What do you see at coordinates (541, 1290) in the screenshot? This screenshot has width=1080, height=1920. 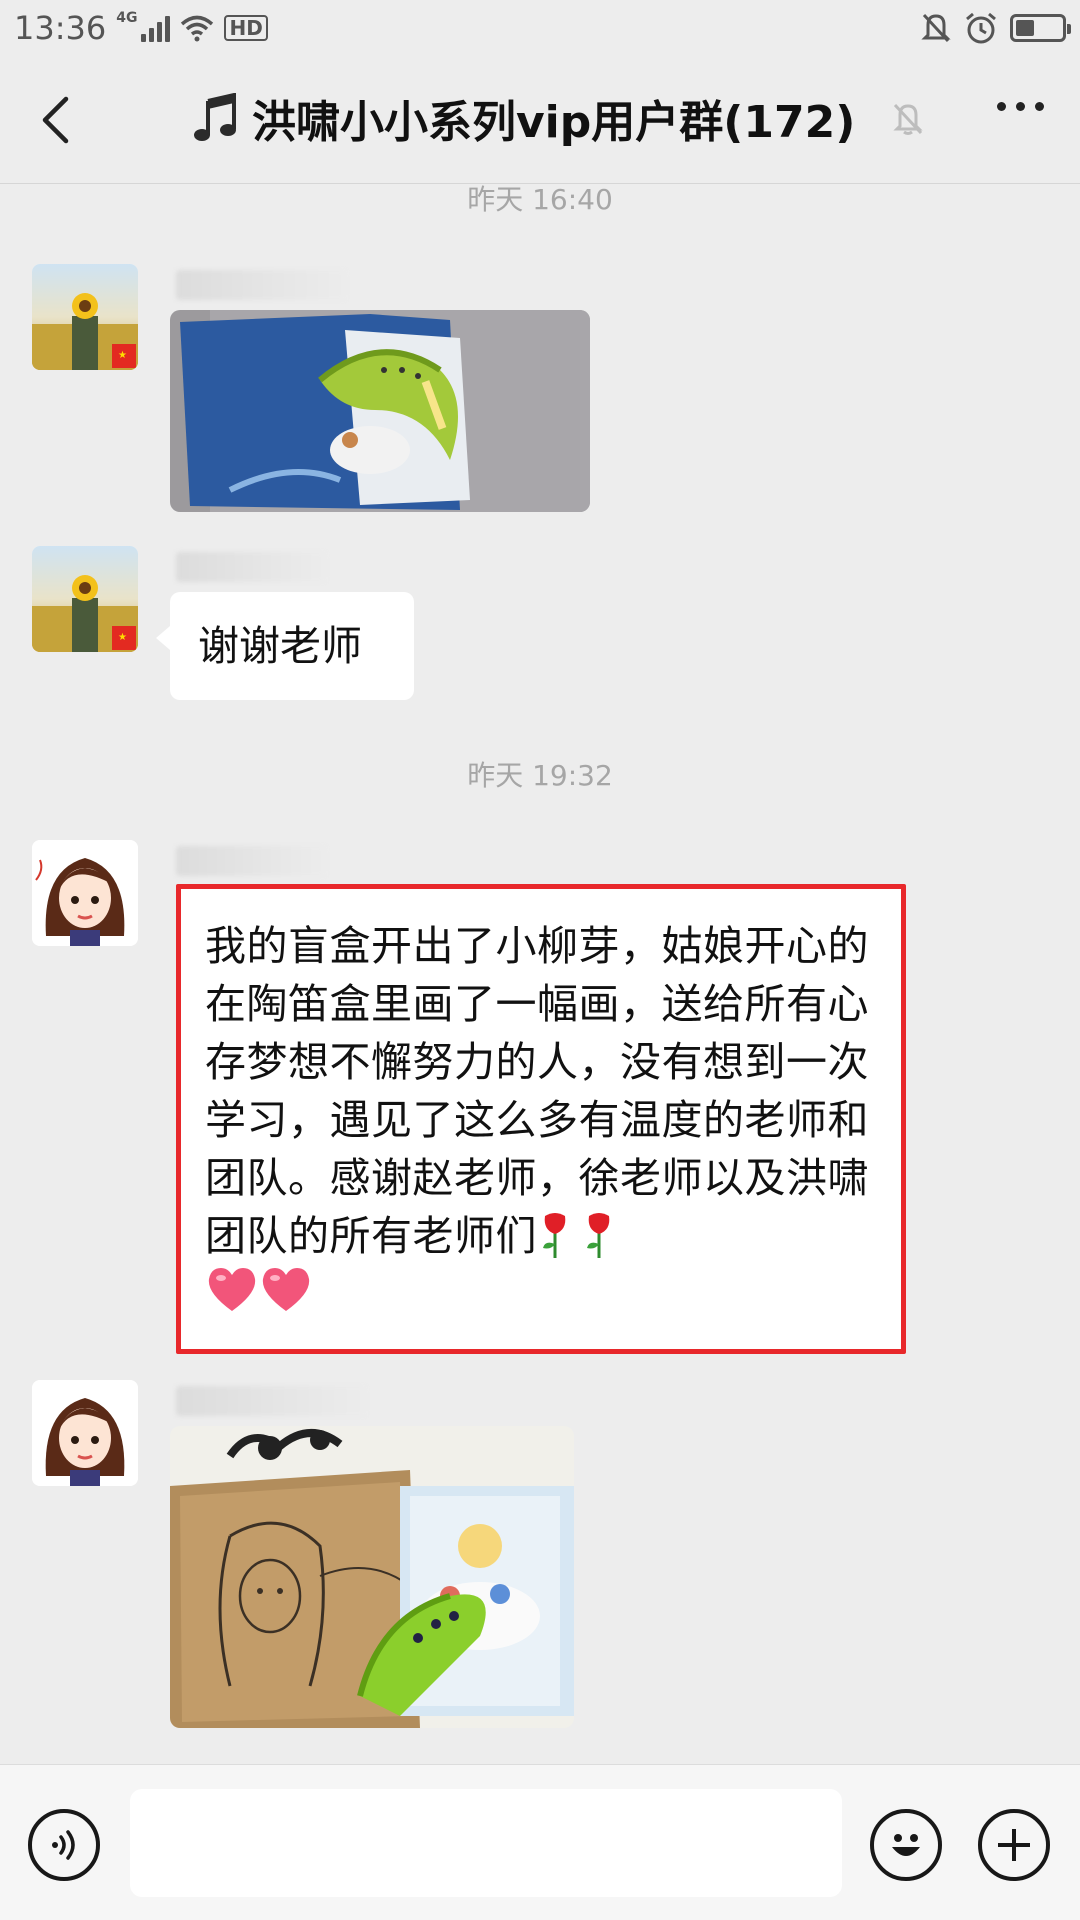 I see `heart-emojis` at bounding box center [541, 1290].